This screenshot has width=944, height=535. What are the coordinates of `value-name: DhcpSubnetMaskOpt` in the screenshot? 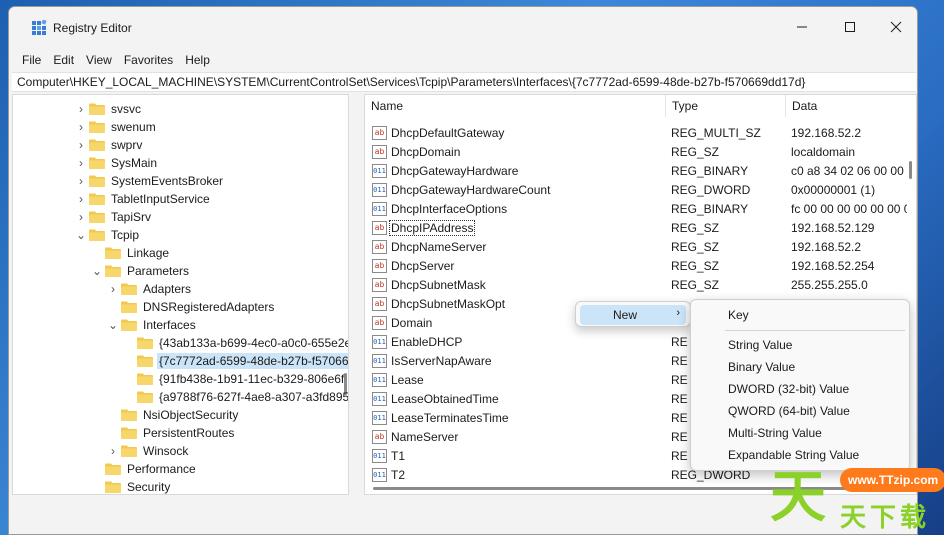 It's located at (448, 304).